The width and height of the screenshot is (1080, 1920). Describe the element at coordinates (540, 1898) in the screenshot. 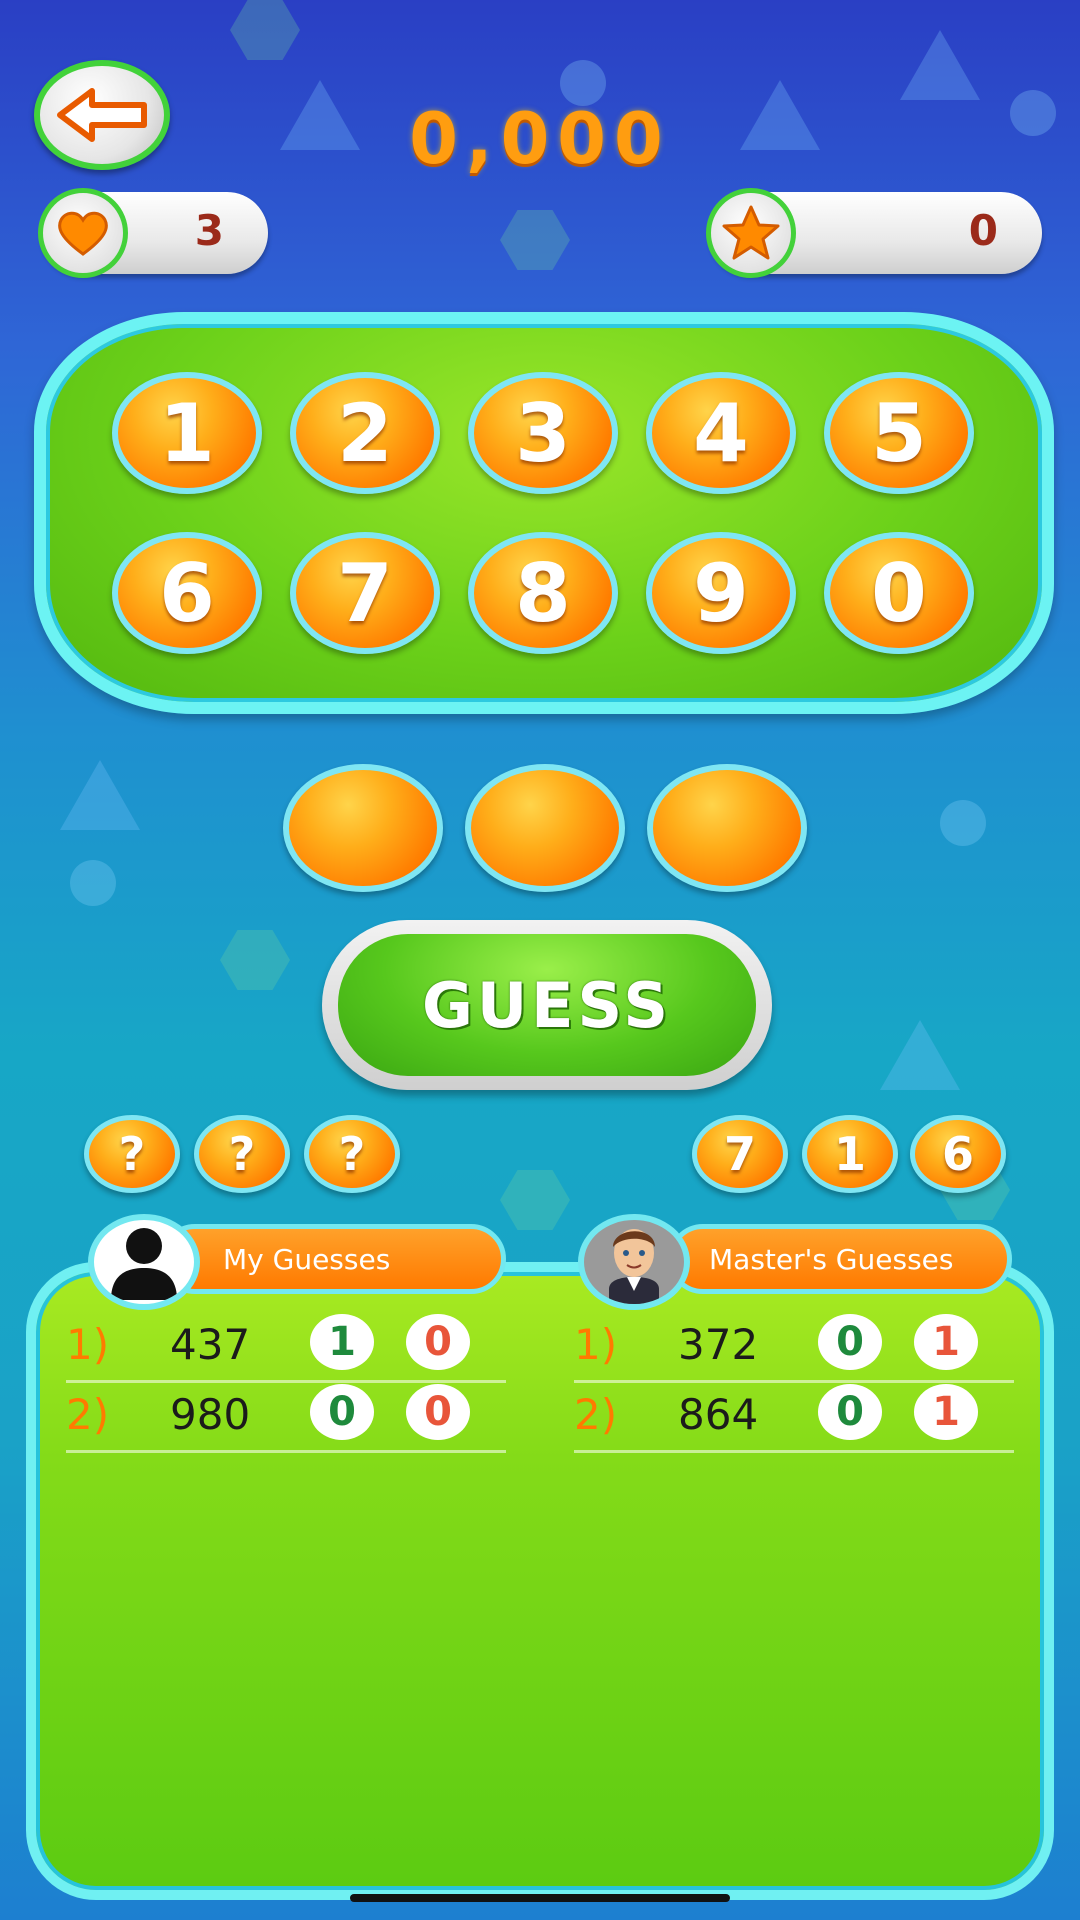

I see `home-indicator` at that location.